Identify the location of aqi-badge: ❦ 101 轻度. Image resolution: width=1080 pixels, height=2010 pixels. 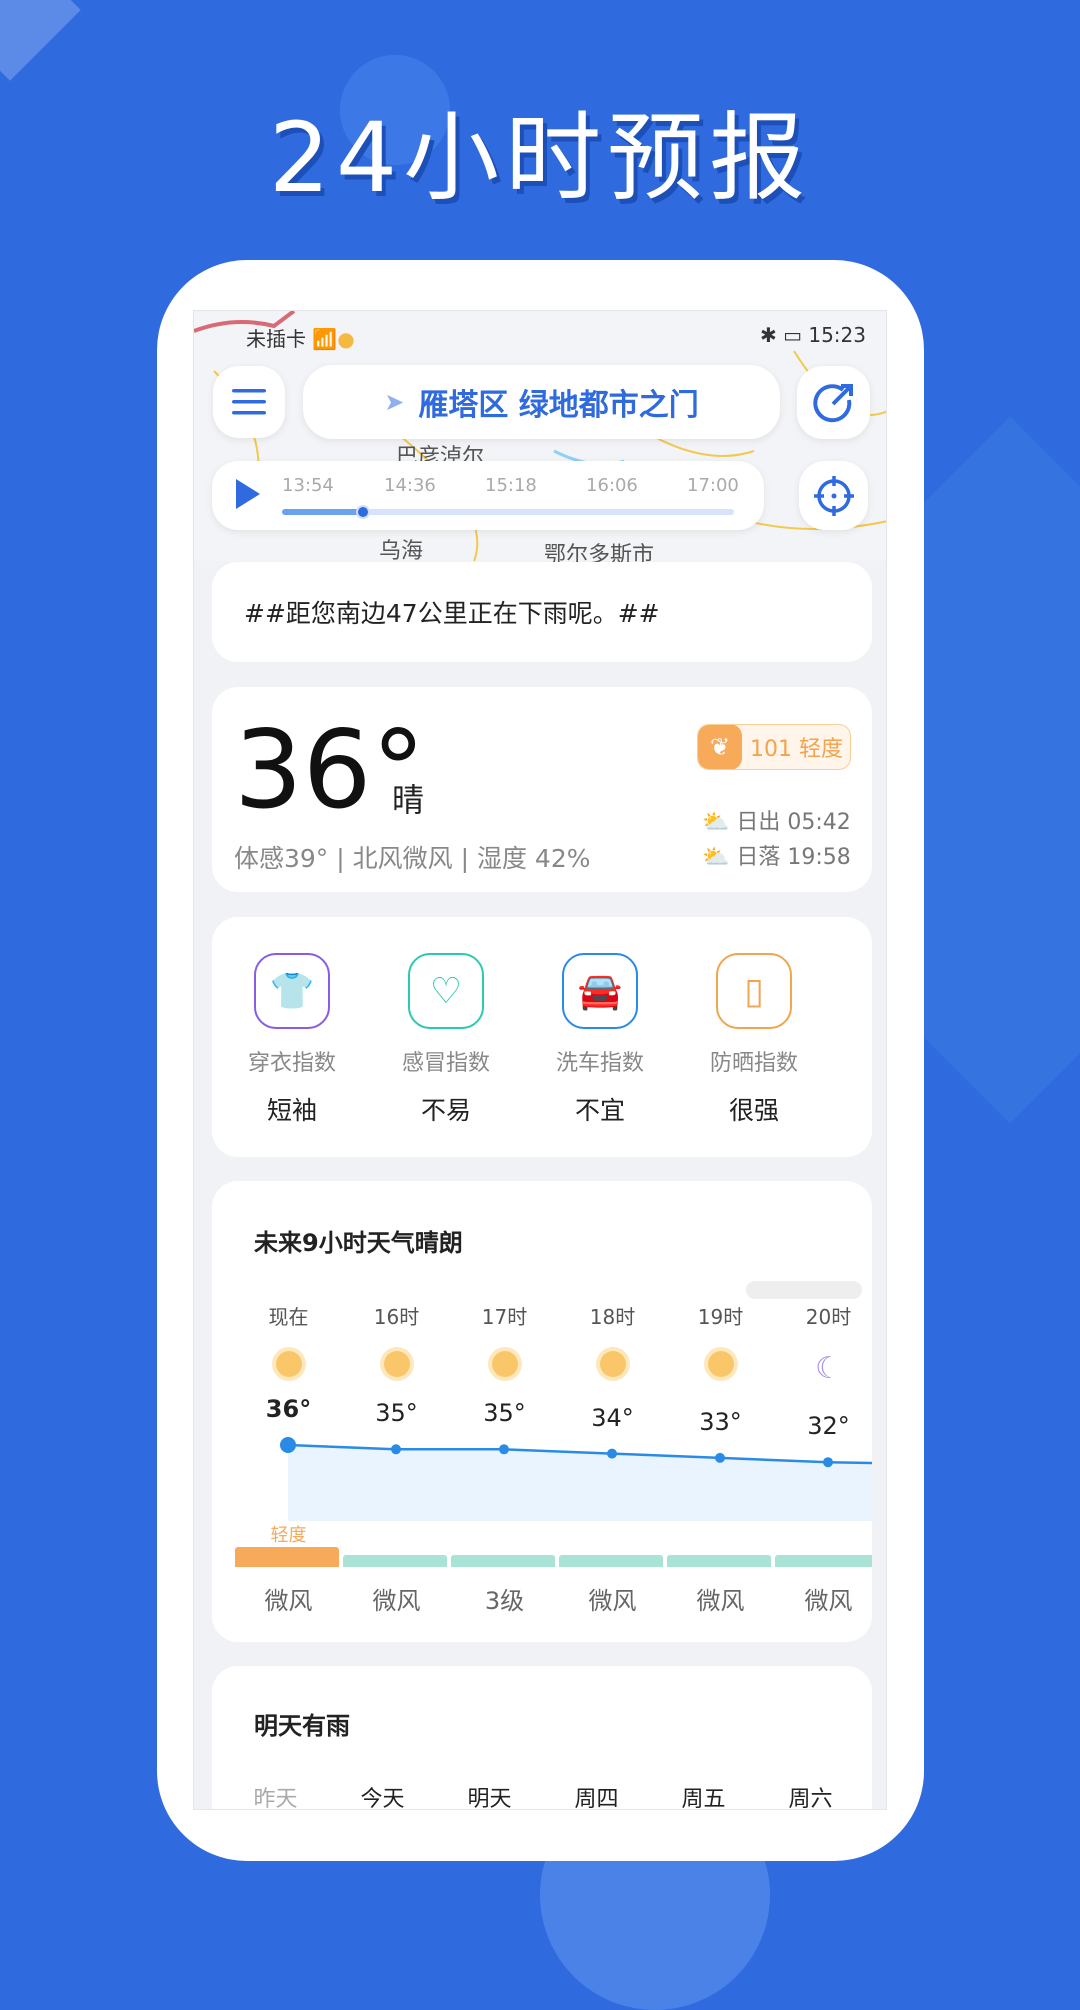
(774, 747).